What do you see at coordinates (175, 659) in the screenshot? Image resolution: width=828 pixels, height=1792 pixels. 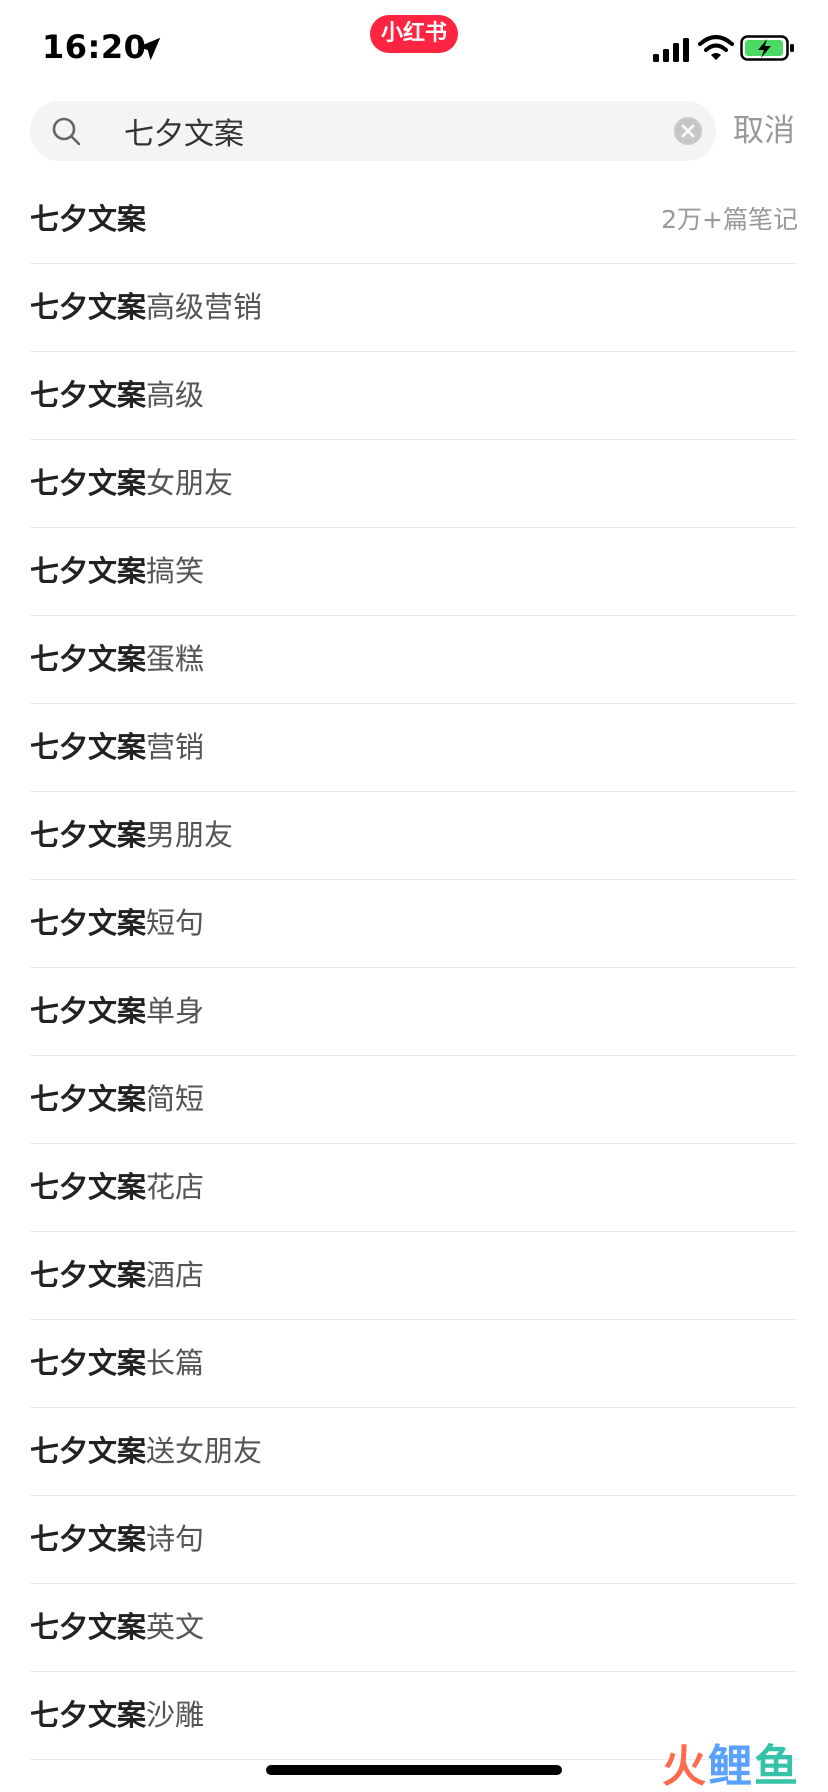 I see `suggestion-suffix: 蛋糕` at bounding box center [175, 659].